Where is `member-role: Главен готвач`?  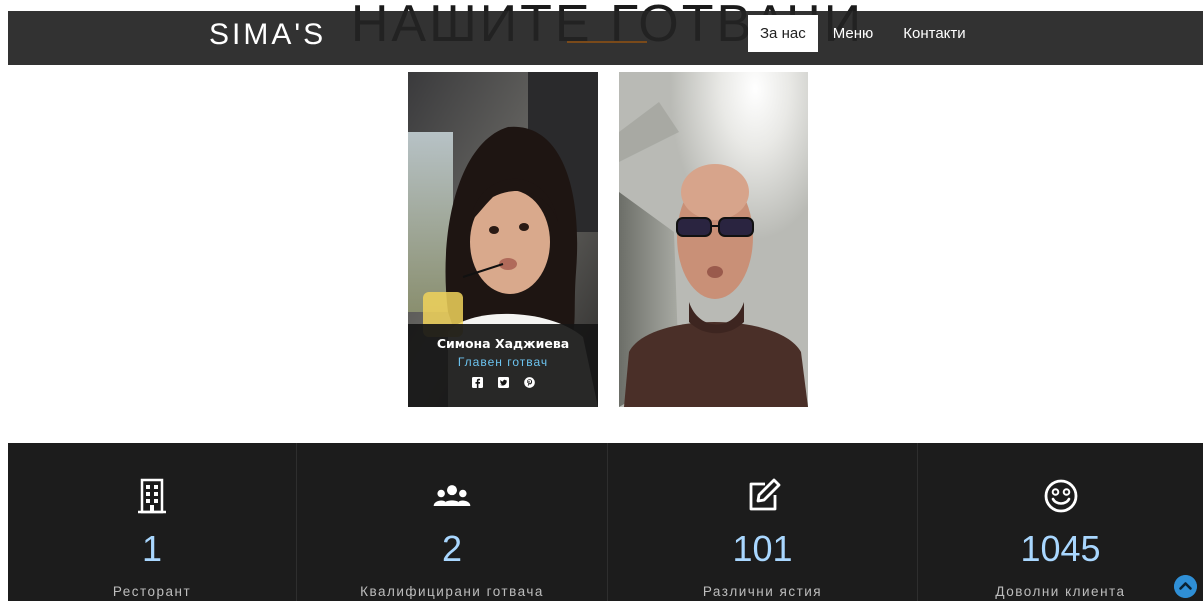 member-role: Главен готвач is located at coordinates (503, 362).